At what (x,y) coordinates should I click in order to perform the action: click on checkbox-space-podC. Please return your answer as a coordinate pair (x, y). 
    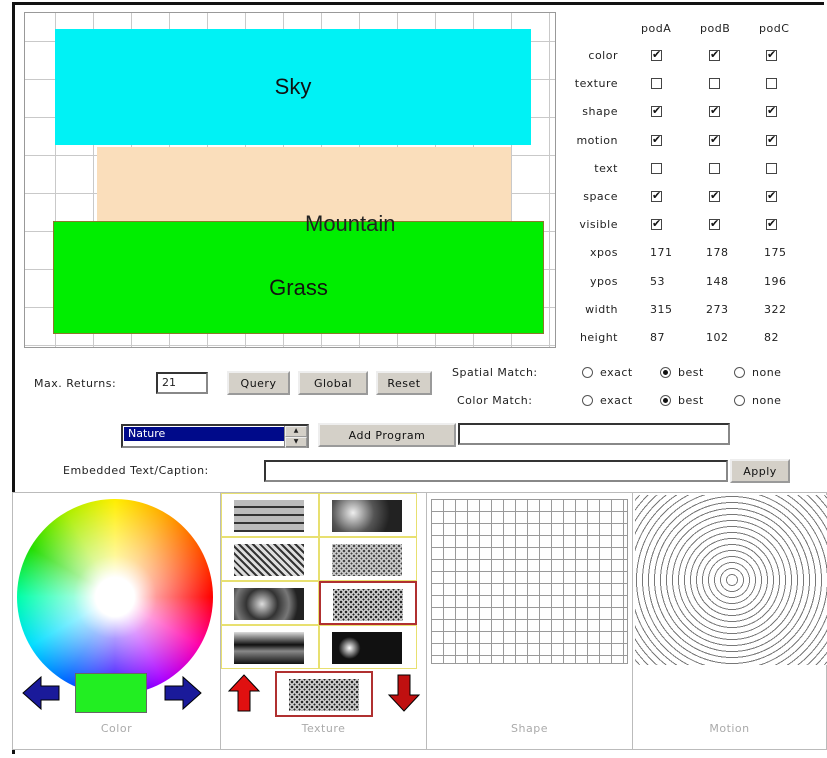
    Looking at the image, I should click on (771, 196).